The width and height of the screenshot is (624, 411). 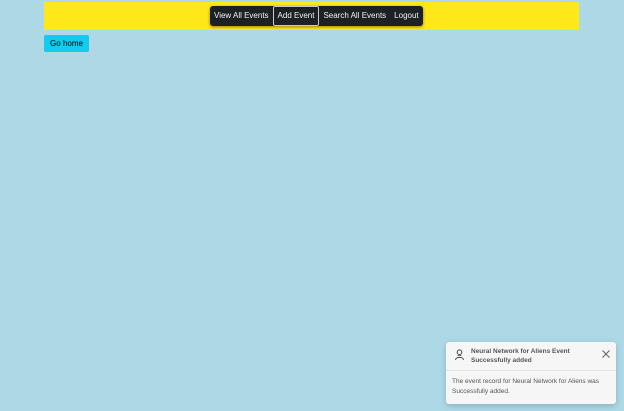 I want to click on close-icon, so click(x=606, y=354).